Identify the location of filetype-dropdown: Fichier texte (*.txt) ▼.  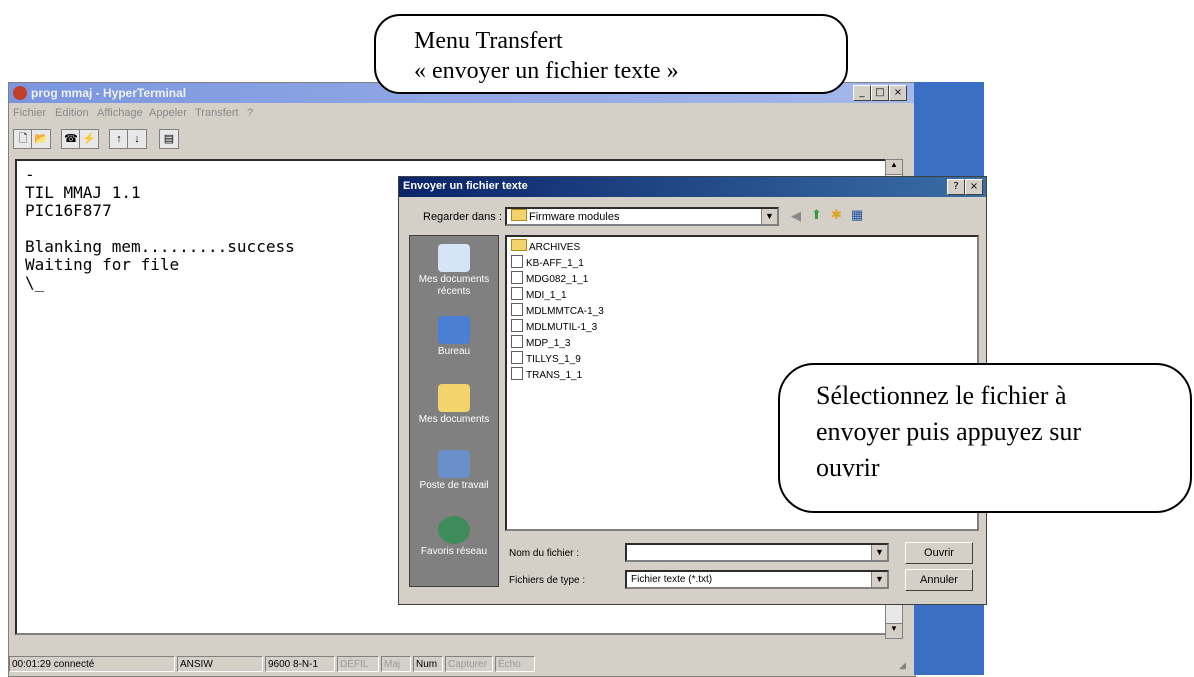
(757, 579).